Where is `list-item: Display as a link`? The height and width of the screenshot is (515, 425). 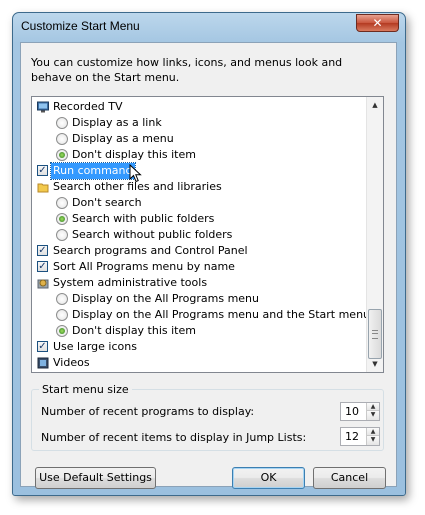
list-item: Display as a link is located at coordinates (199, 123).